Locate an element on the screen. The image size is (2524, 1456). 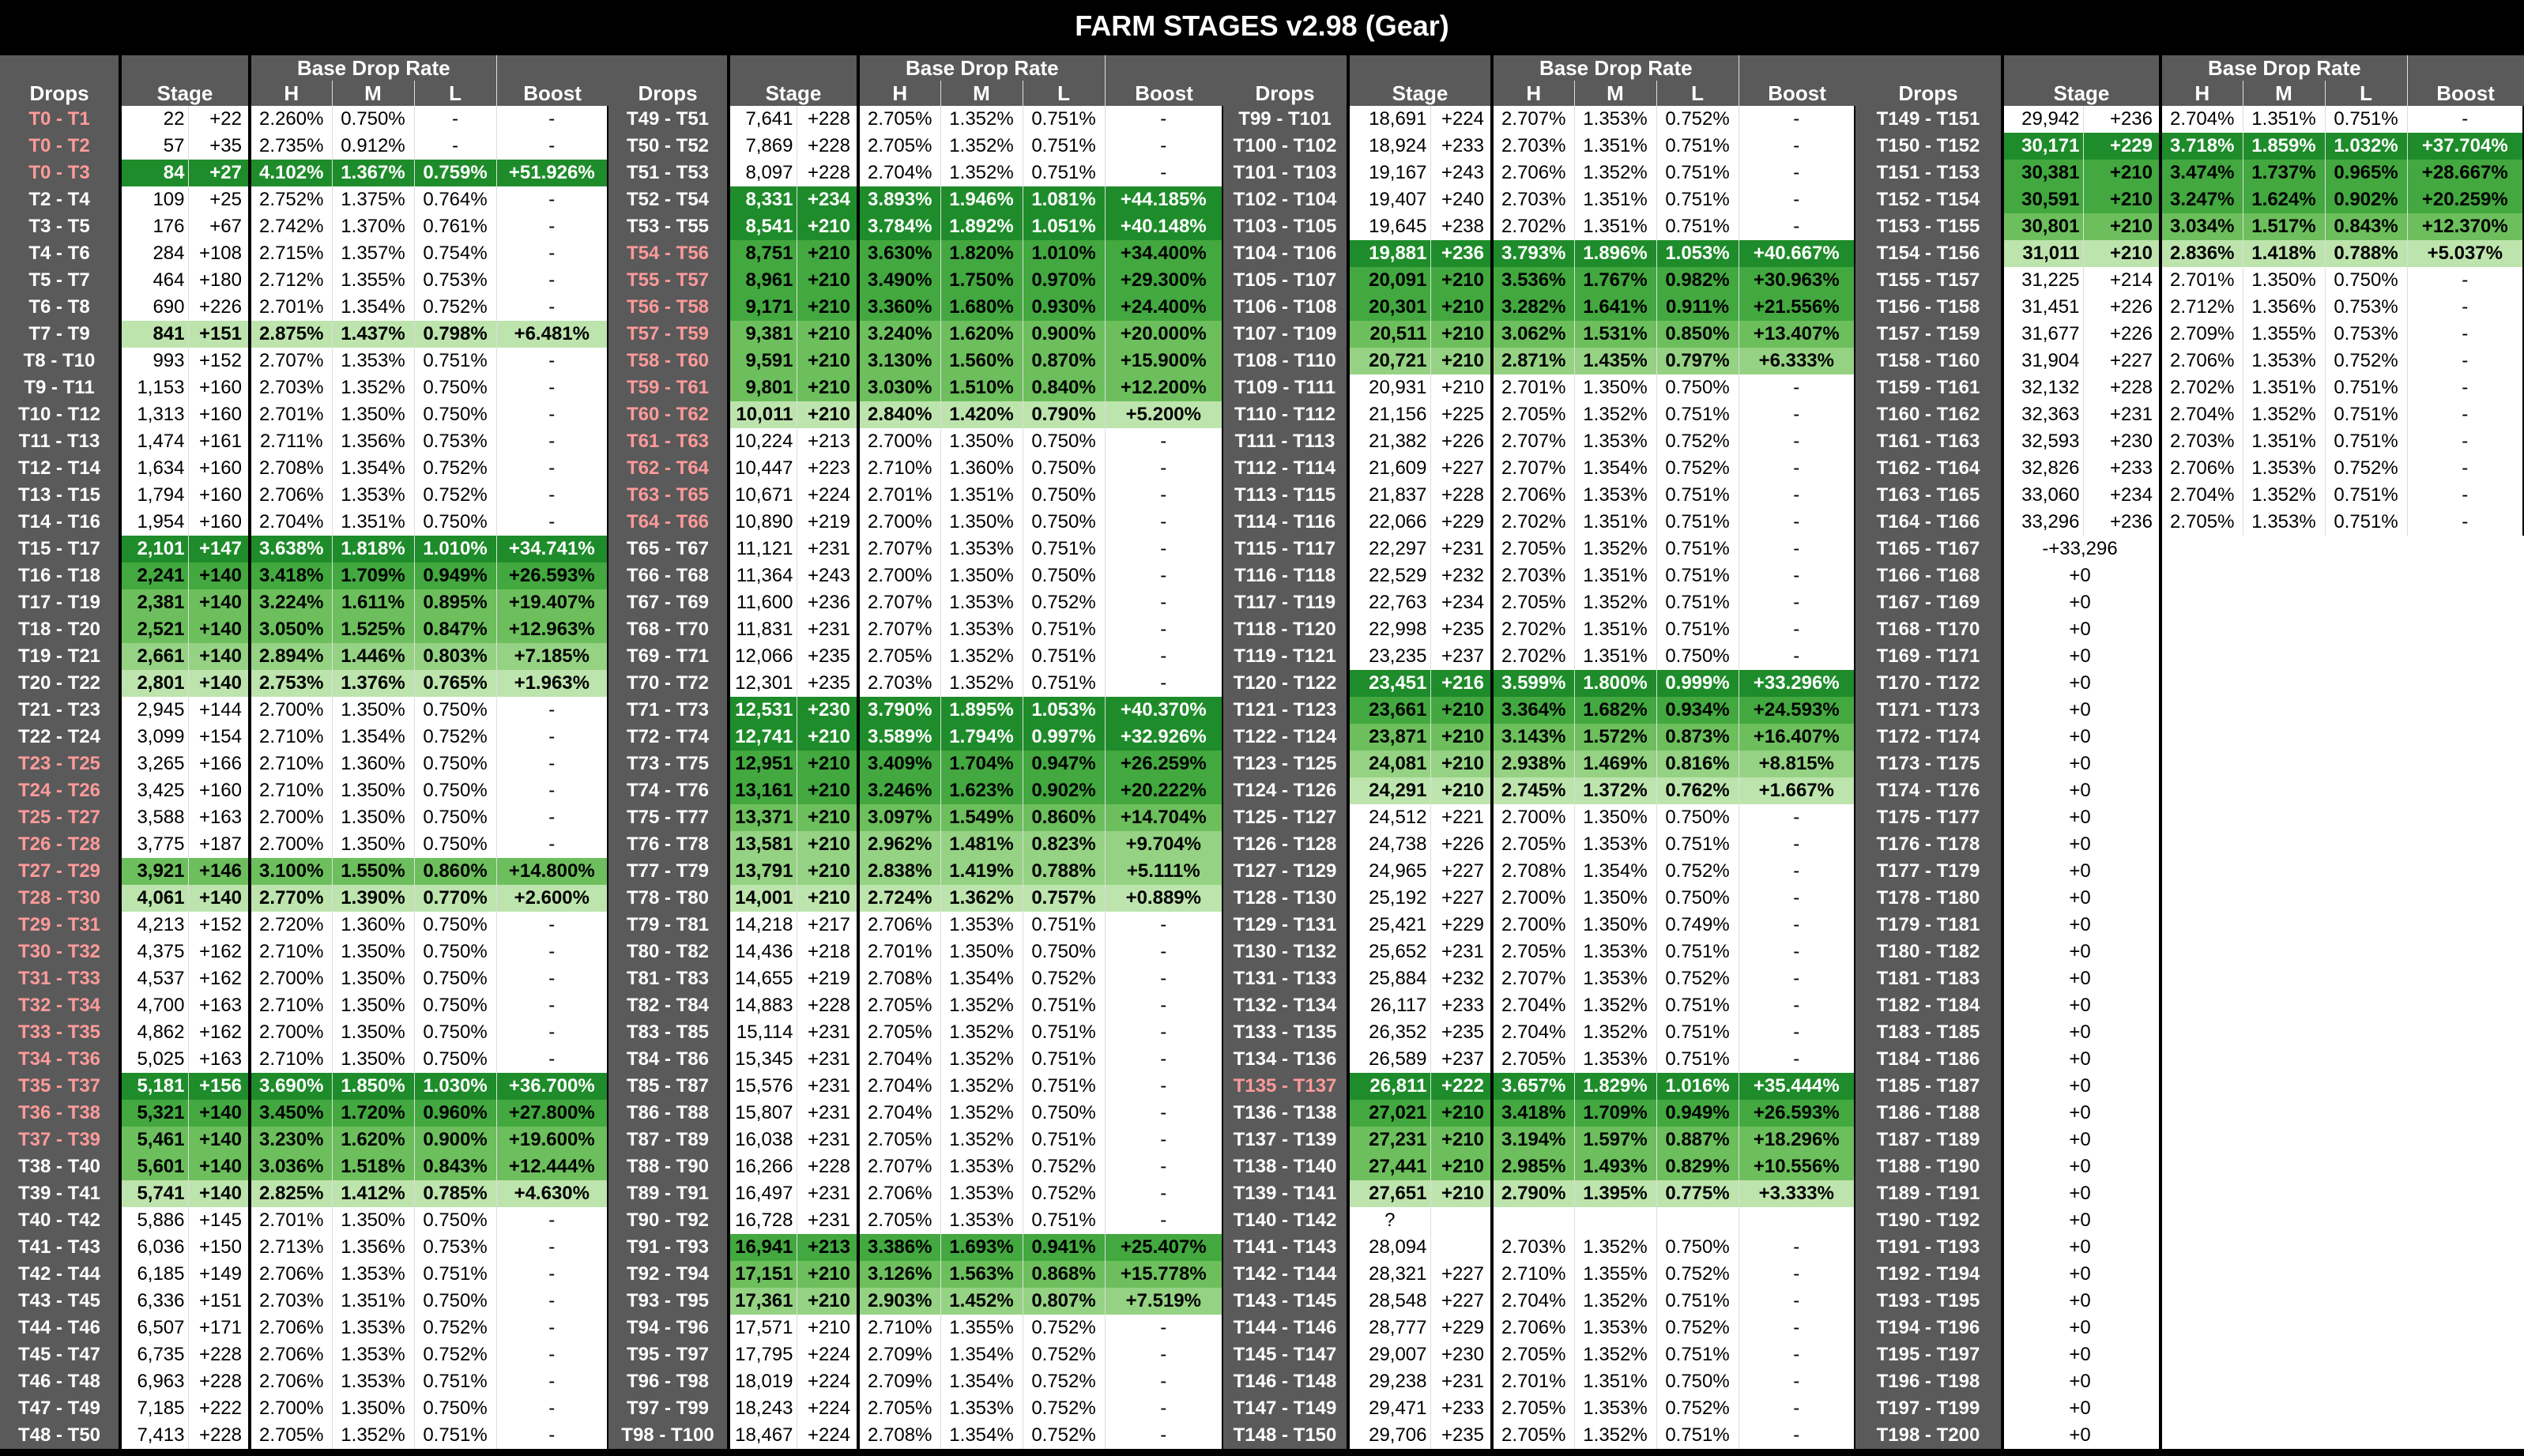
h-rate-cell: 2.703% is located at coordinates (1533, 1247).